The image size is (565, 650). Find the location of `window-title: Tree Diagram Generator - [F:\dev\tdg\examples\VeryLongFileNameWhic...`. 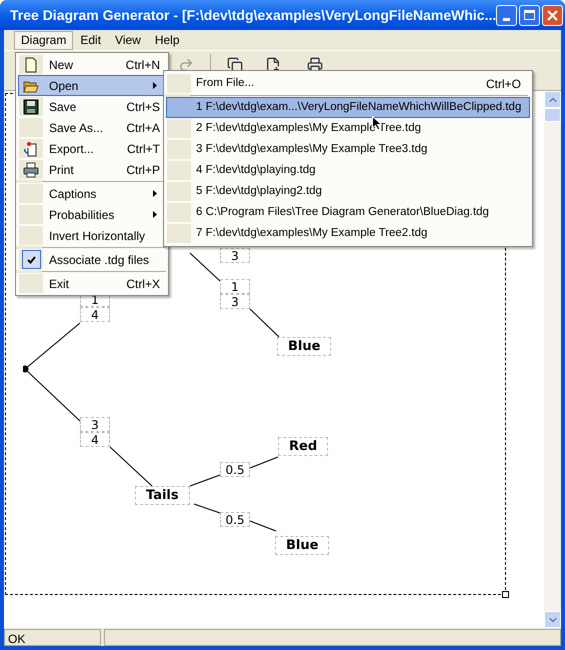

window-title: Tree Diagram Generator - [F:\dev\tdg\examples\VeryLongFileNameWhic... is located at coordinates (253, 15).